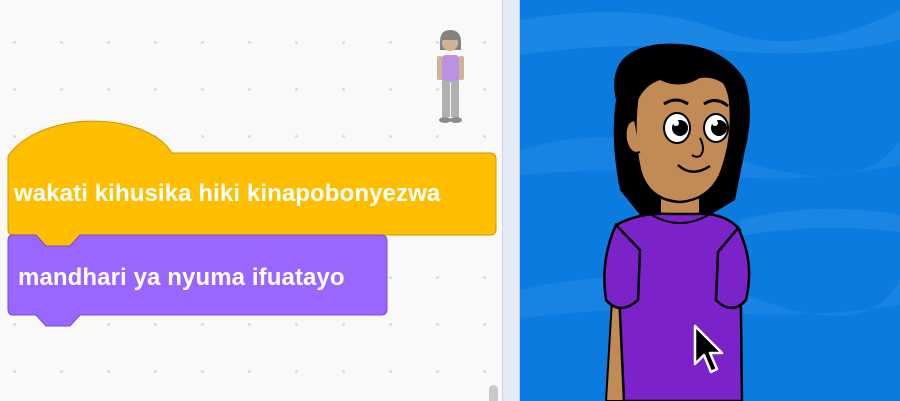 The width and height of the screenshot is (900, 401). Describe the element at coordinates (181, 278) in the screenshot. I see `looks-block-label: mandhari ya nyuma ifuatayo` at that location.